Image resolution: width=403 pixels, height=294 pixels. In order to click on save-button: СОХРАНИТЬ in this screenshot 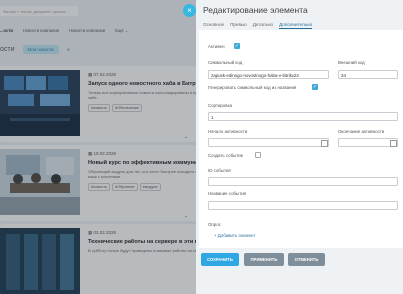, I will do `click(220, 259)`.